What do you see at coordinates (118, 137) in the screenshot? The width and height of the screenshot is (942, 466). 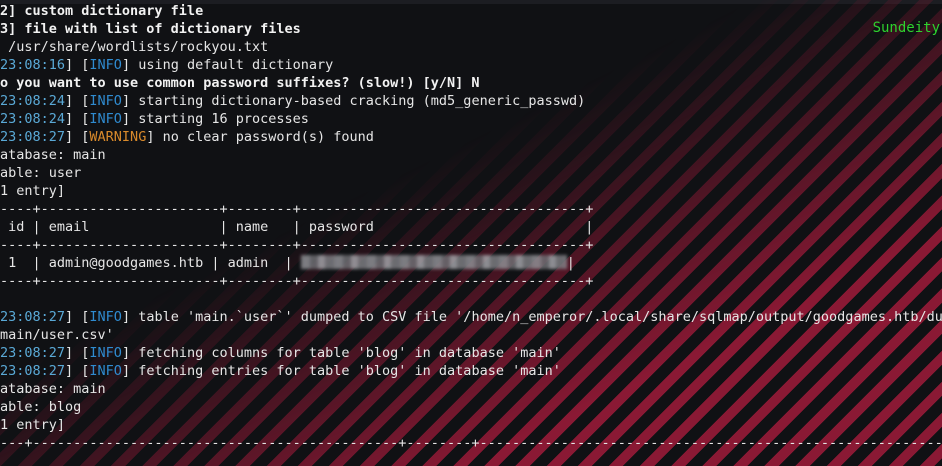 I see `log-level: WARNING` at bounding box center [118, 137].